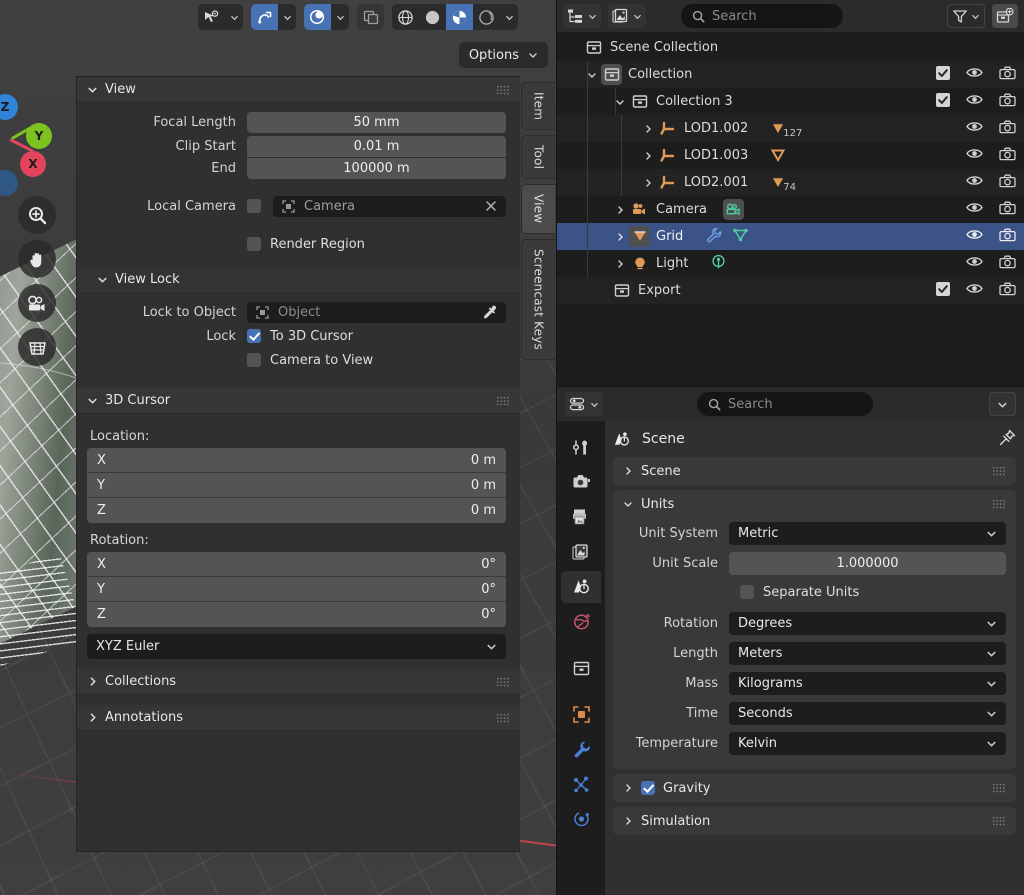 This screenshot has height=895, width=1024. I want to click on gizmo-axis-y: Y, so click(39, 136).